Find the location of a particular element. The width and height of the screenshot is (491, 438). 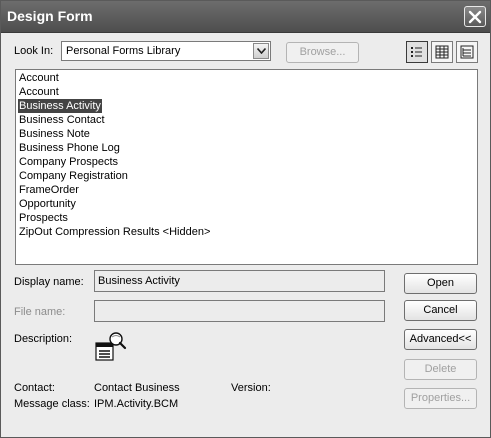

window-title: Design Form is located at coordinates (50, 16).